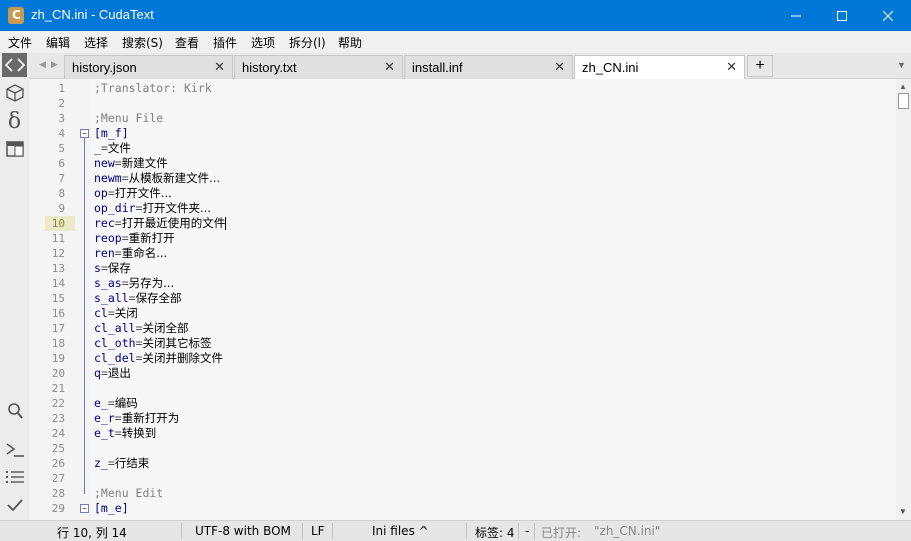 This screenshot has width=911, height=541. Describe the element at coordinates (350, 42) in the screenshot. I see `menu-help: 帮助` at that location.